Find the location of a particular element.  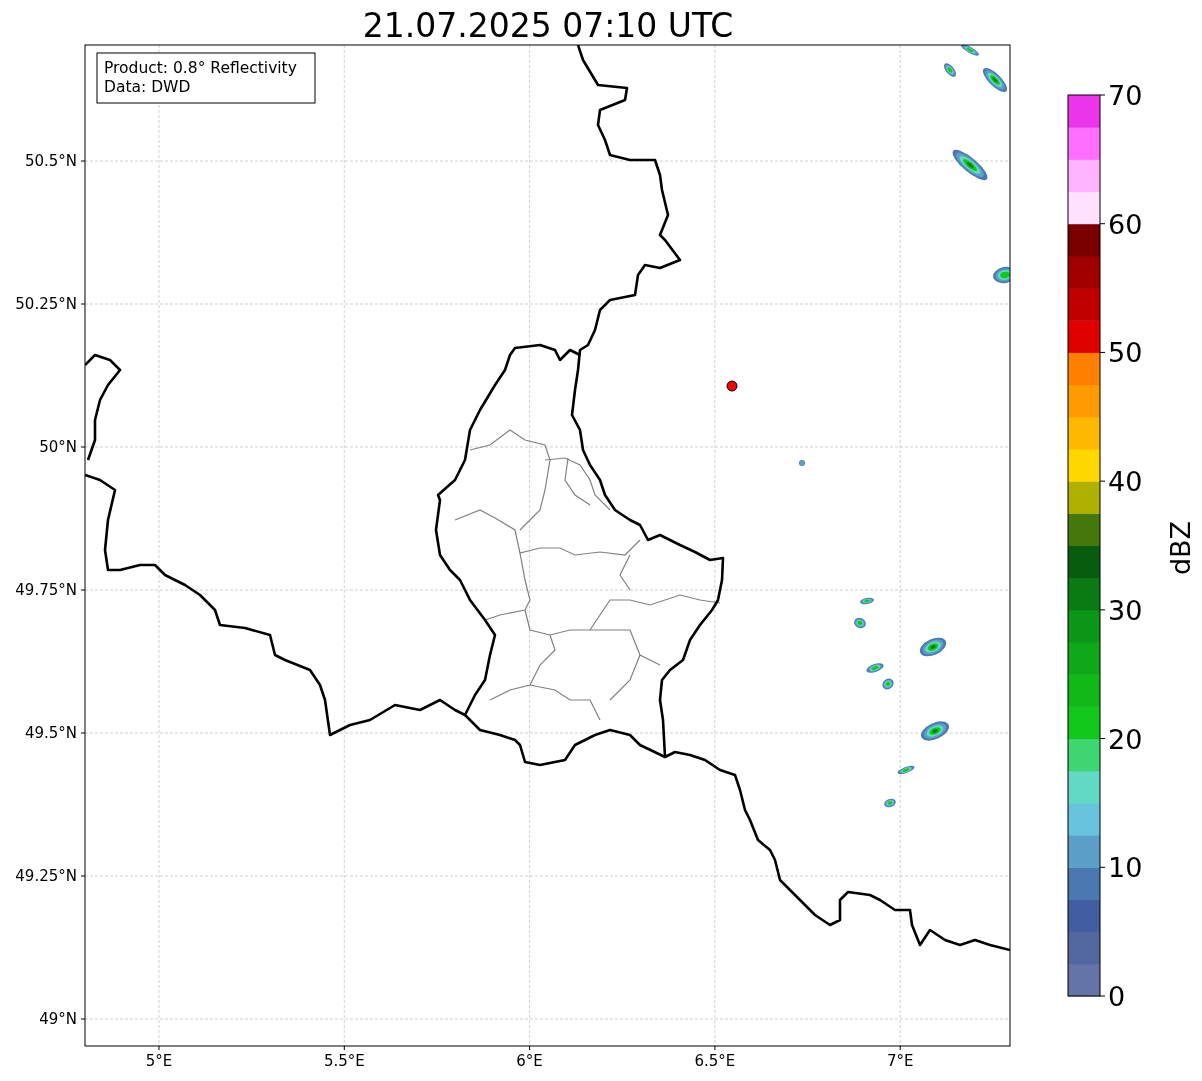

tick-label: 49.5°N is located at coordinates (50, 733).